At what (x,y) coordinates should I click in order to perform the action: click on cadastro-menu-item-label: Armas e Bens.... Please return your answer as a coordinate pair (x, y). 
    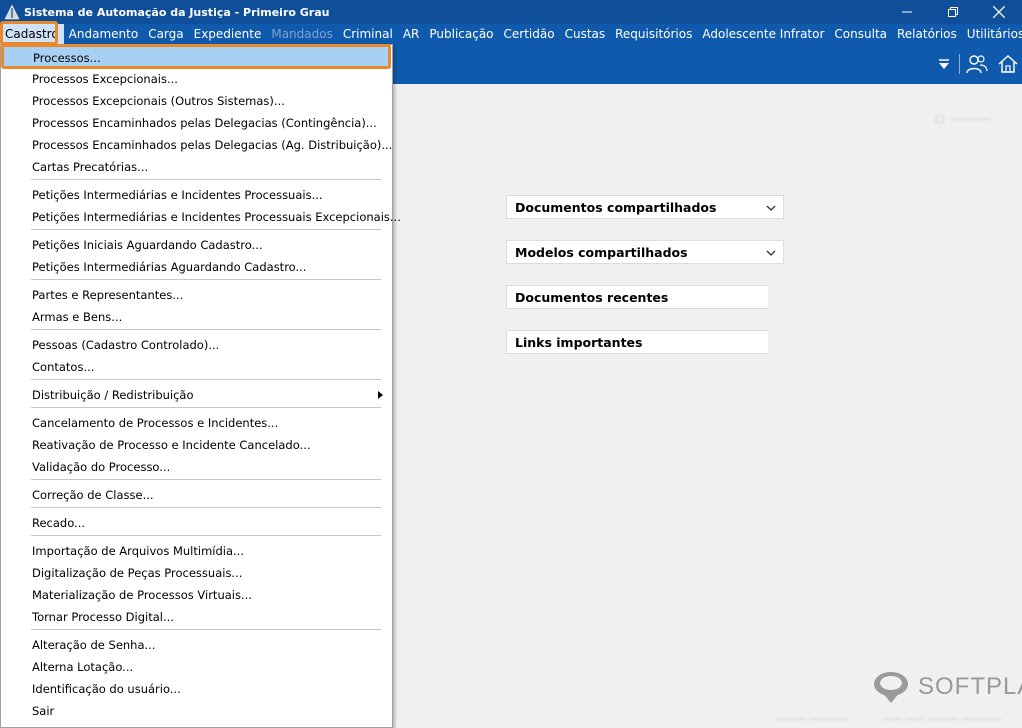
    Looking at the image, I should click on (77, 317).